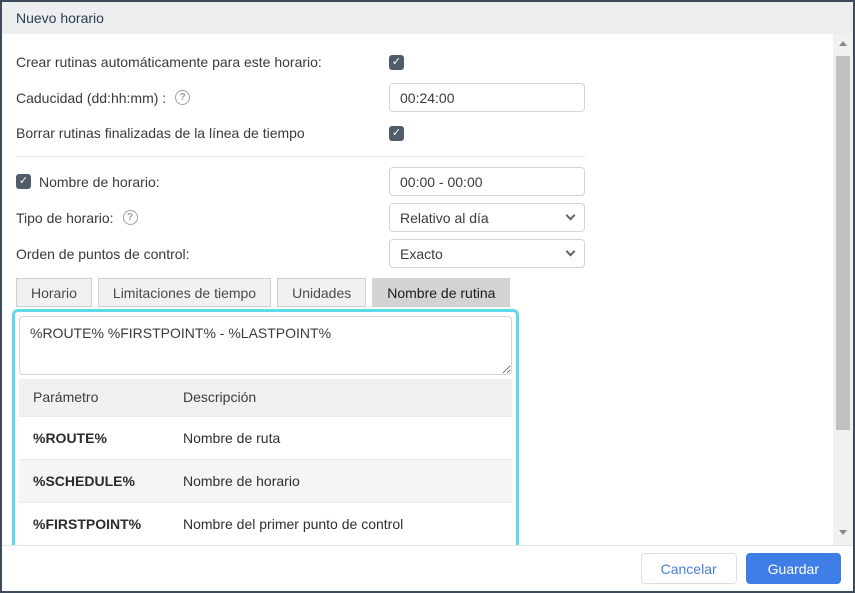  I want to click on tab-limitaciones-de-tiempo: Limitaciones de tiempo, so click(184, 292).